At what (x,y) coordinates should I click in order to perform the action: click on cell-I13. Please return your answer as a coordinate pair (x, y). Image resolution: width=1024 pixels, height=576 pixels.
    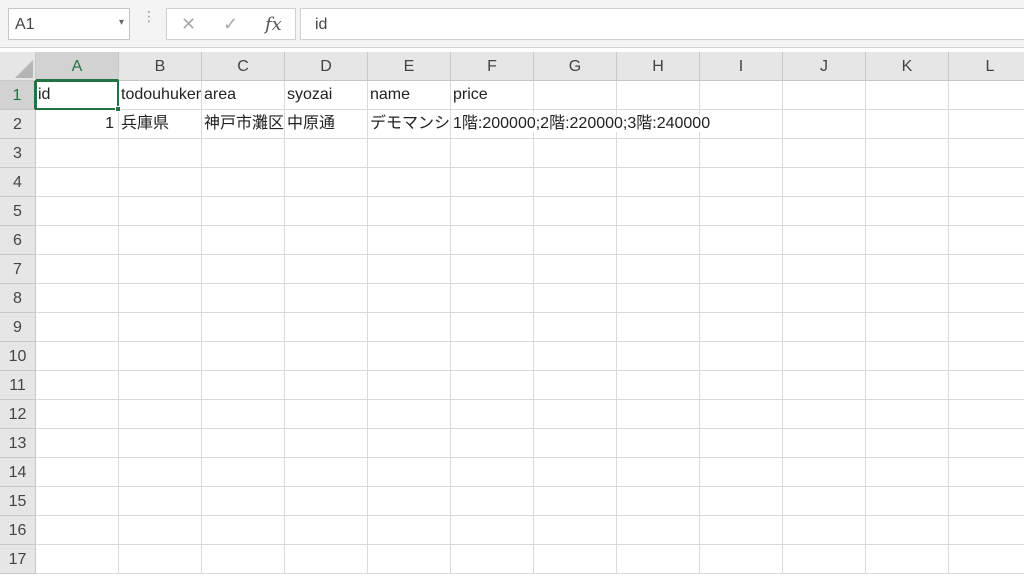
    Looking at the image, I should click on (741, 443).